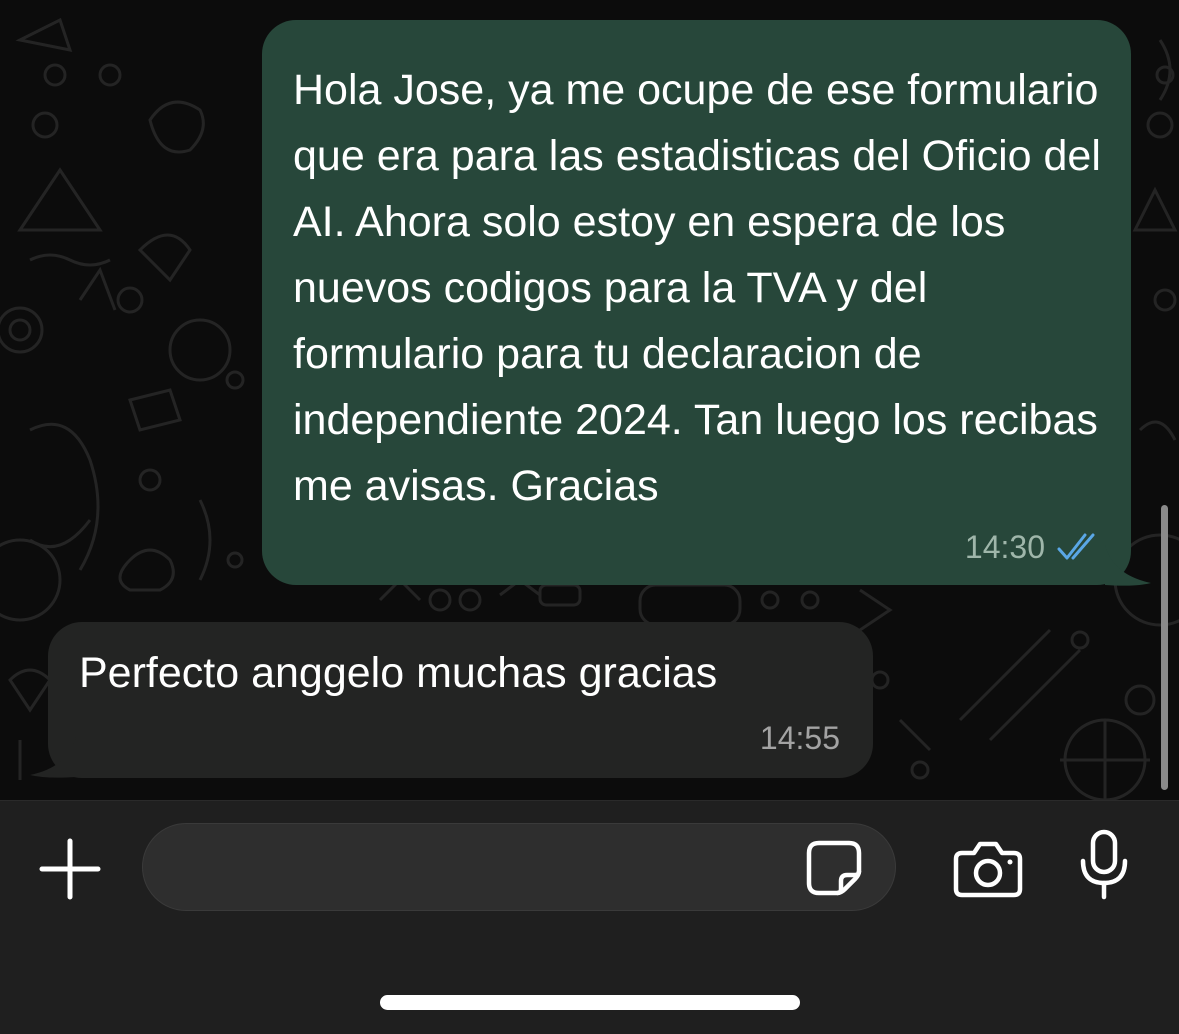 The height and width of the screenshot is (1034, 1179). Describe the element at coordinates (1164, 647) in the screenshot. I see `chat-scrollbar` at that location.